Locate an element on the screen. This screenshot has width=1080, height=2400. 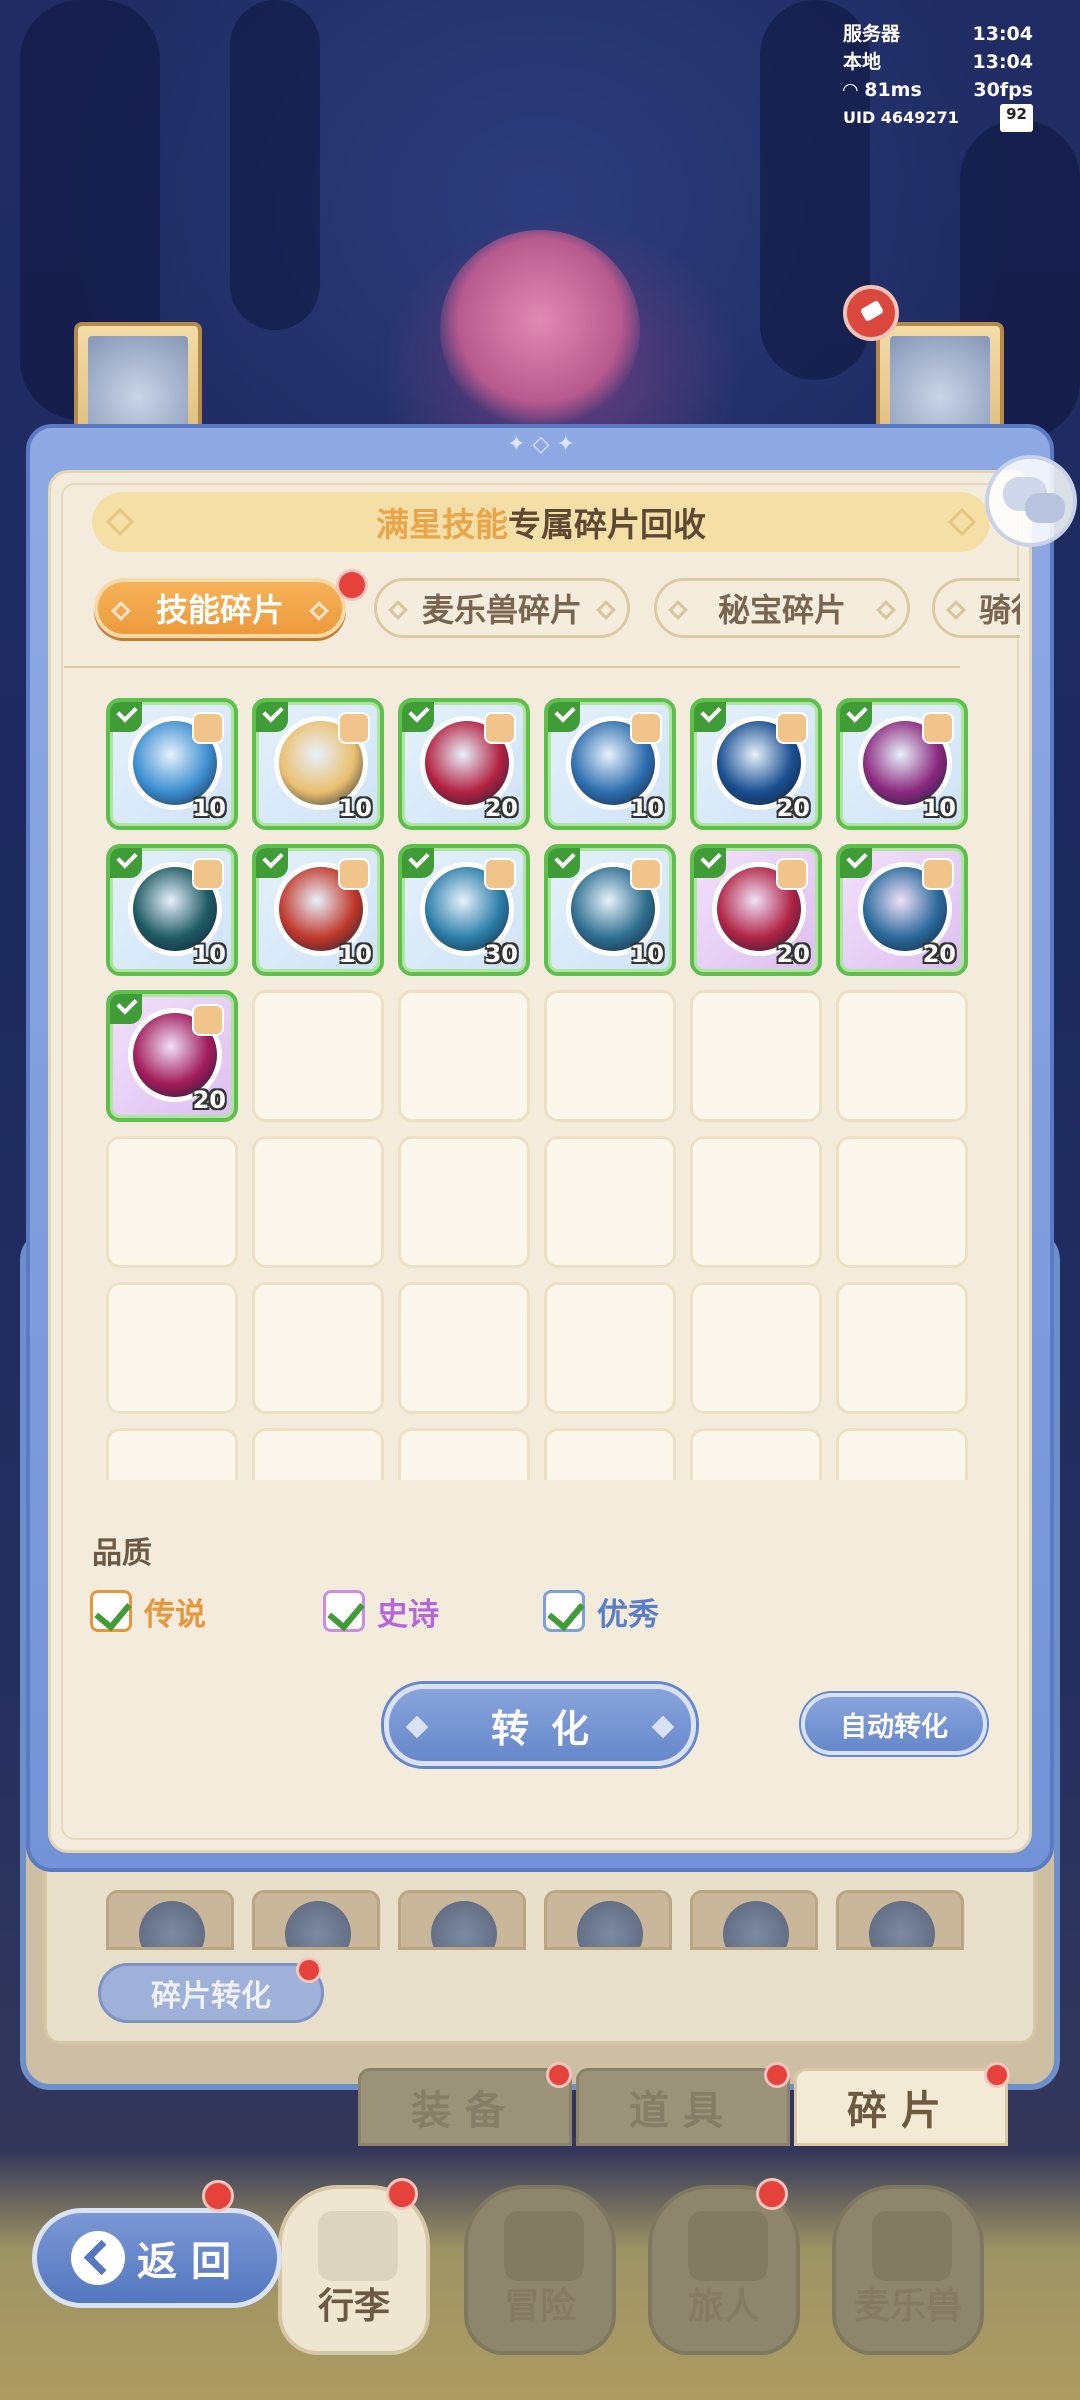
tab-riding-fragments: 骑行 is located at coordinates (976, 608).